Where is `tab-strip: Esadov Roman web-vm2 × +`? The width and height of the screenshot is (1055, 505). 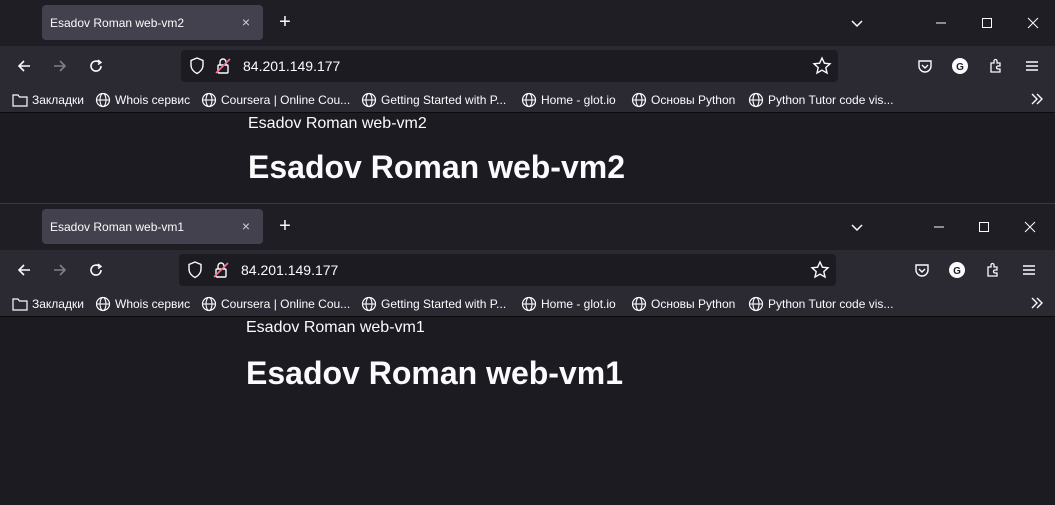
tab-strip: Esadov Roman web-vm2 × + is located at coordinates (527, 23).